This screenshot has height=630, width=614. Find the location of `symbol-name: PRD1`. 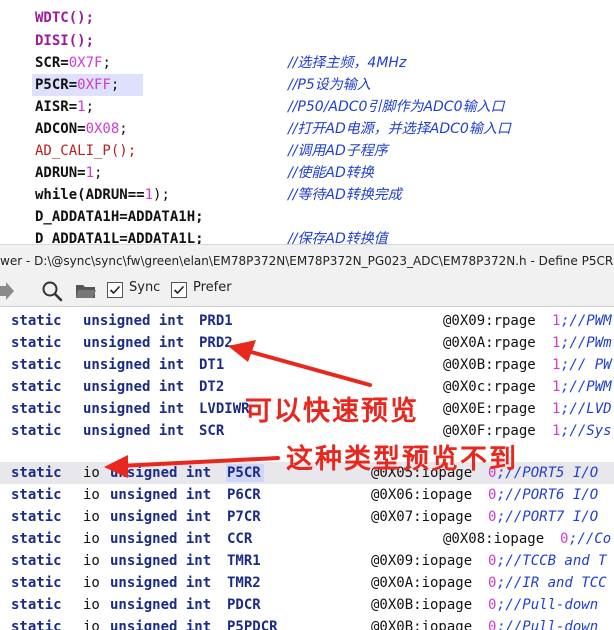

symbol-name: PRD1 is located at coordinates (216, 321).